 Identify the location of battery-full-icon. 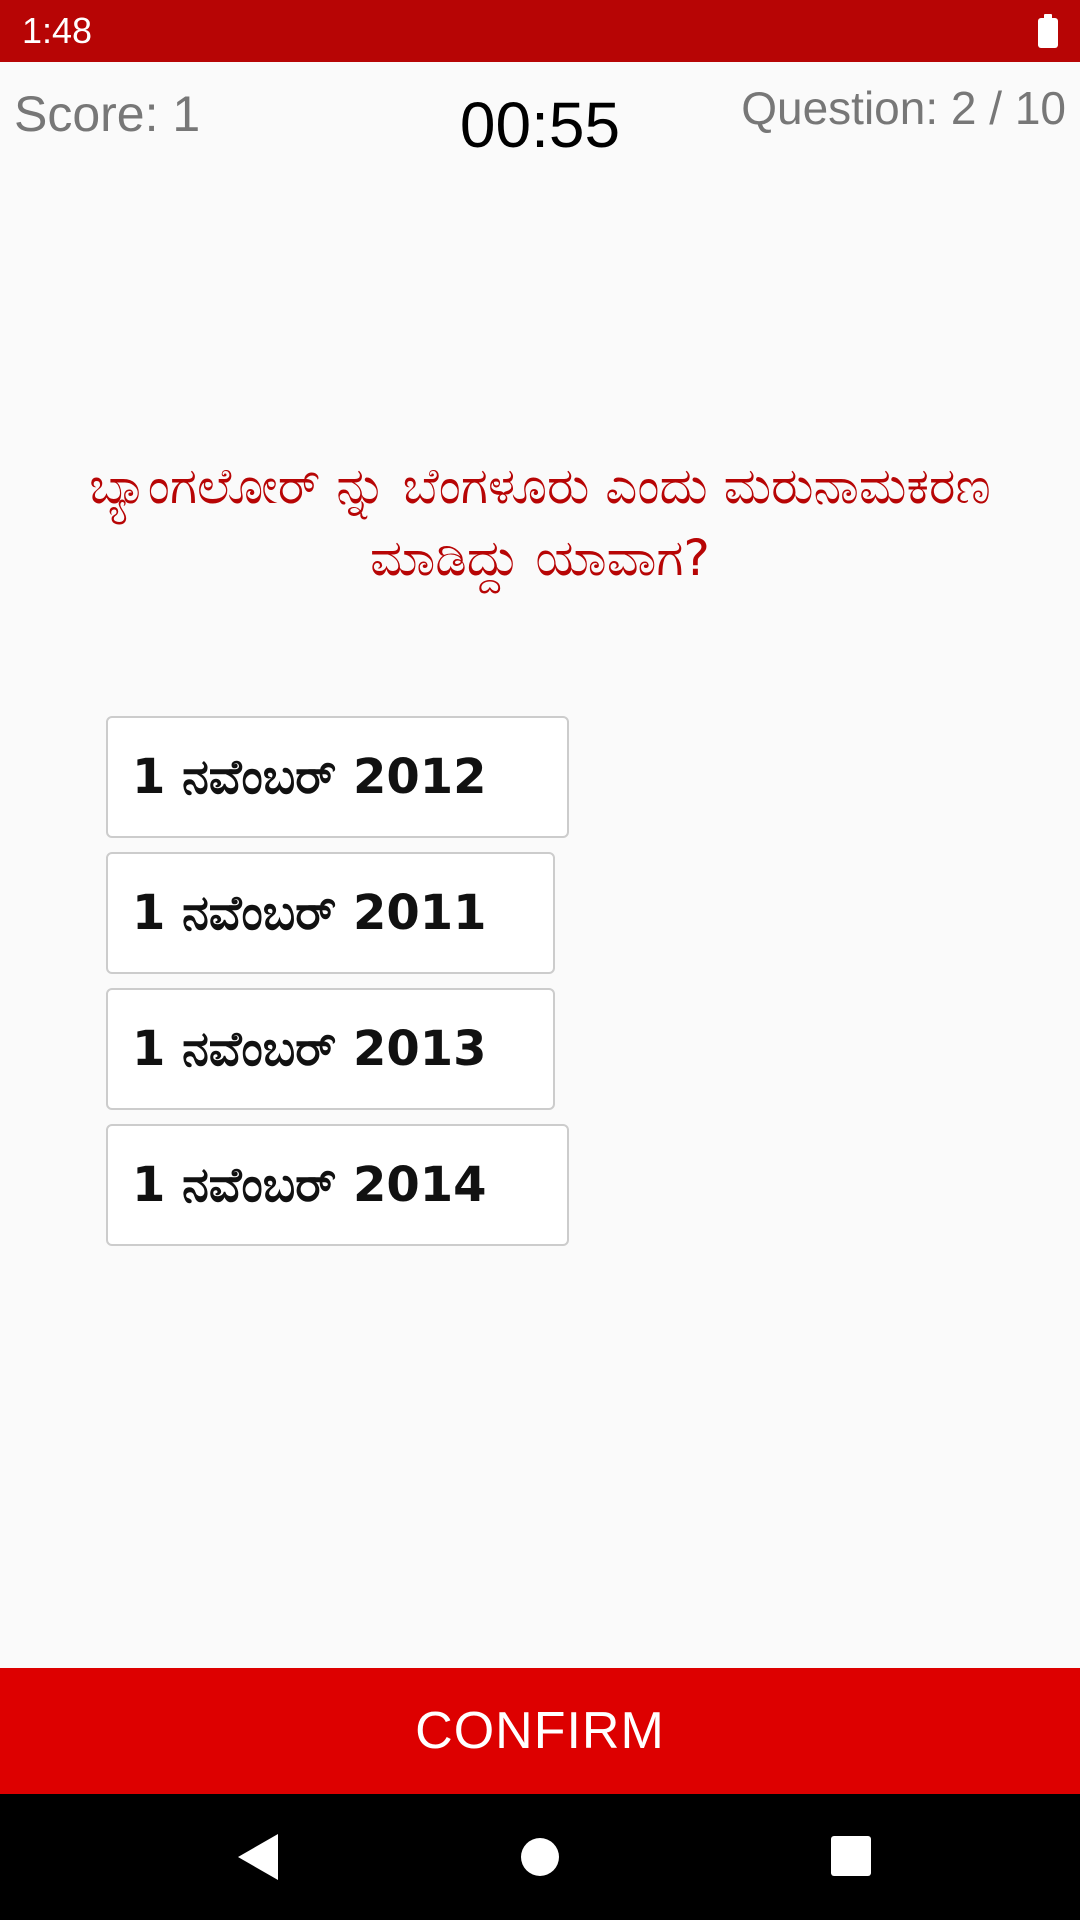
(1048, 31).